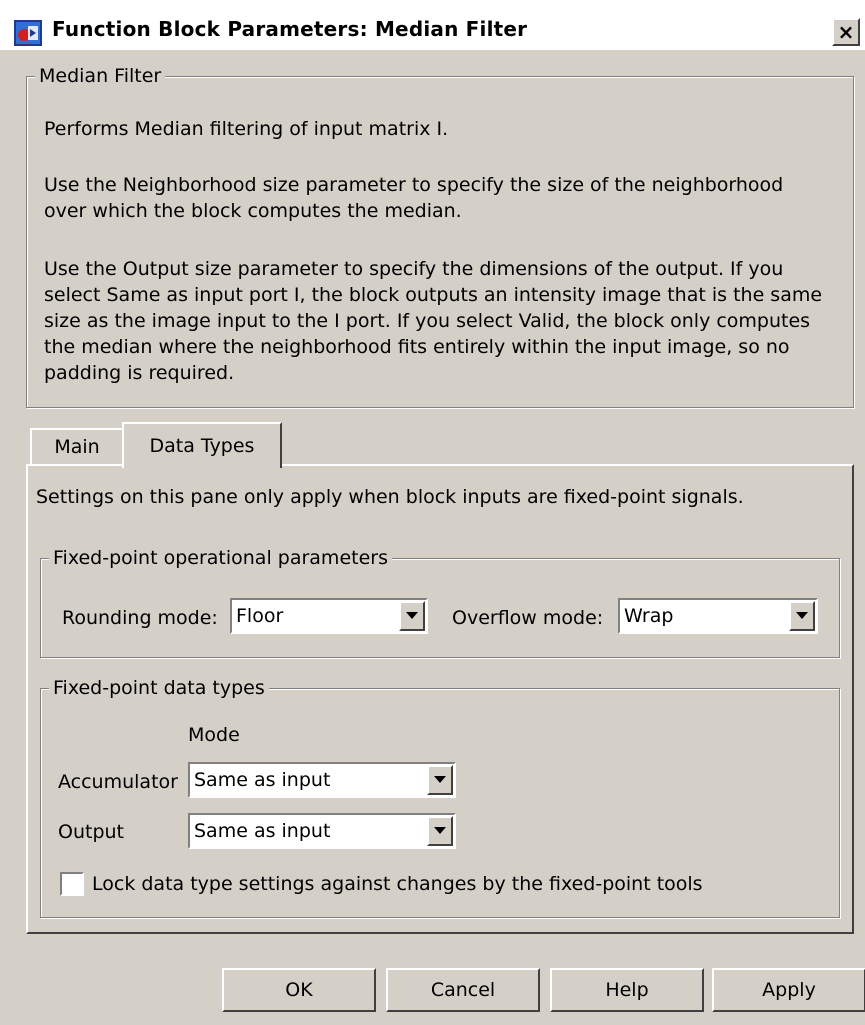 Image resolution: width=865 pixels, height=1025 pixels. I want to click on apply-button: Apply, so click(788, 990).